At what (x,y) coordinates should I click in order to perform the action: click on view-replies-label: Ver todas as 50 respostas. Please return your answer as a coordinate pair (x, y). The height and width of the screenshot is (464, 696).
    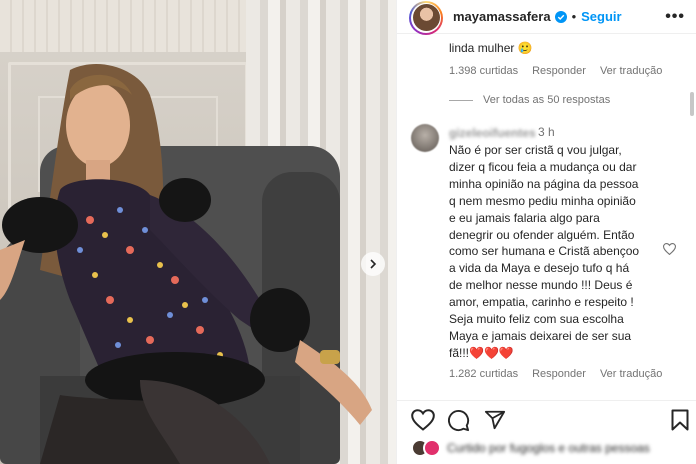
    Looking at the image, I should click on (547, 100).